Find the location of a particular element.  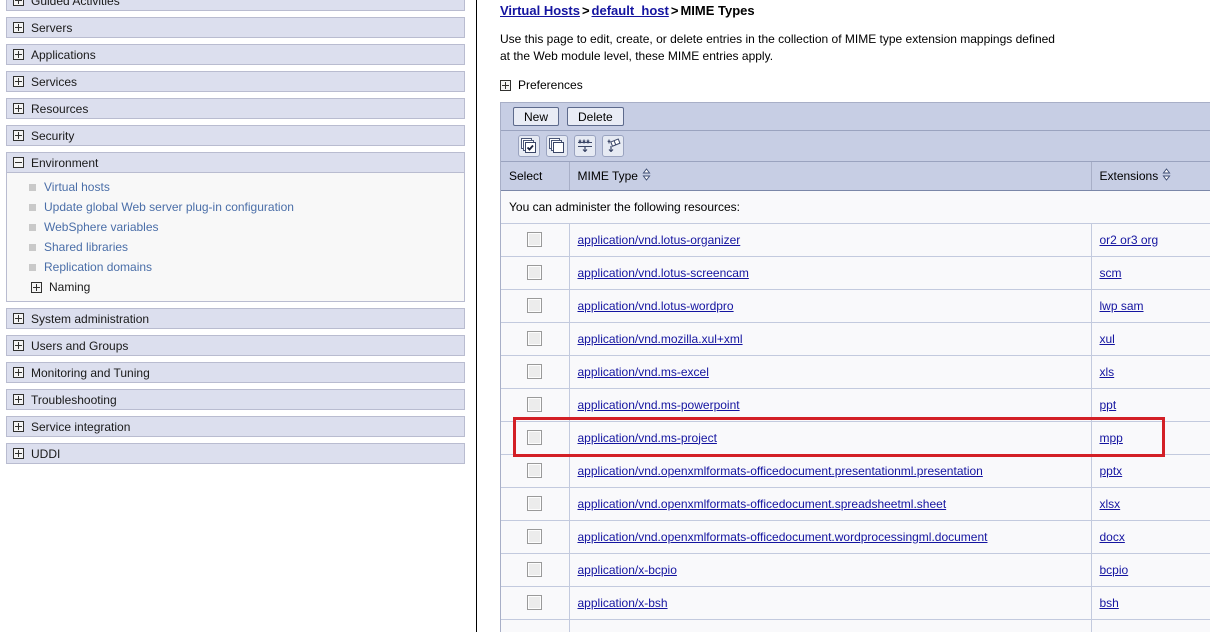

extensions-link: pptx is located at coordinates (1111, 471).